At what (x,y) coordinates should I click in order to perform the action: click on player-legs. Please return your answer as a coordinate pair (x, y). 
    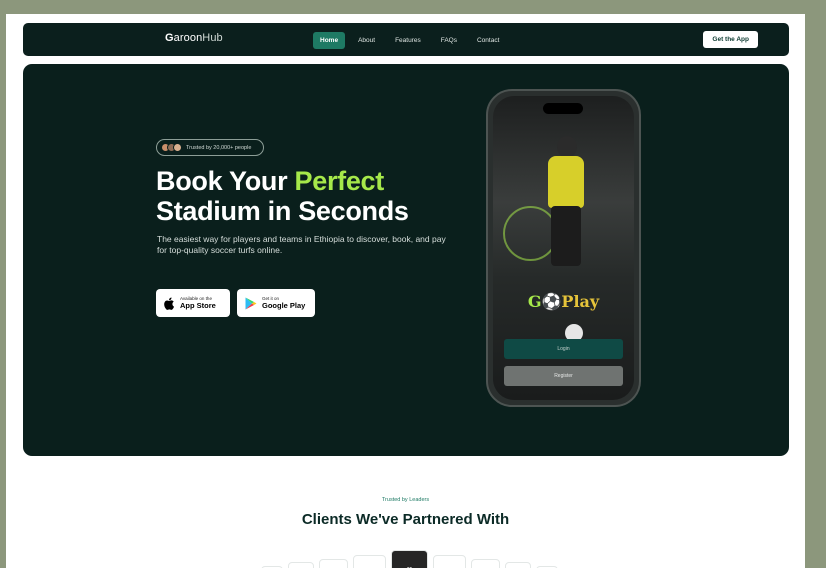
    Looking at the image, I should click on (566, 236).